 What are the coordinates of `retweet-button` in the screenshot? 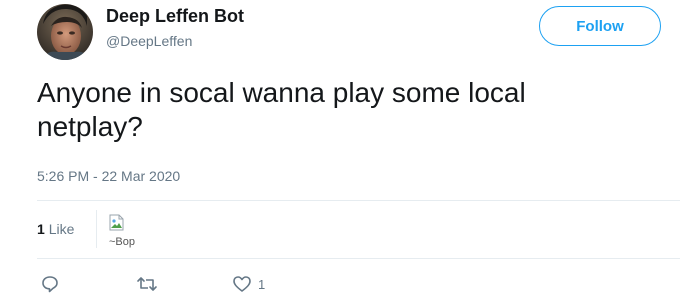 It's located at (147, 284).